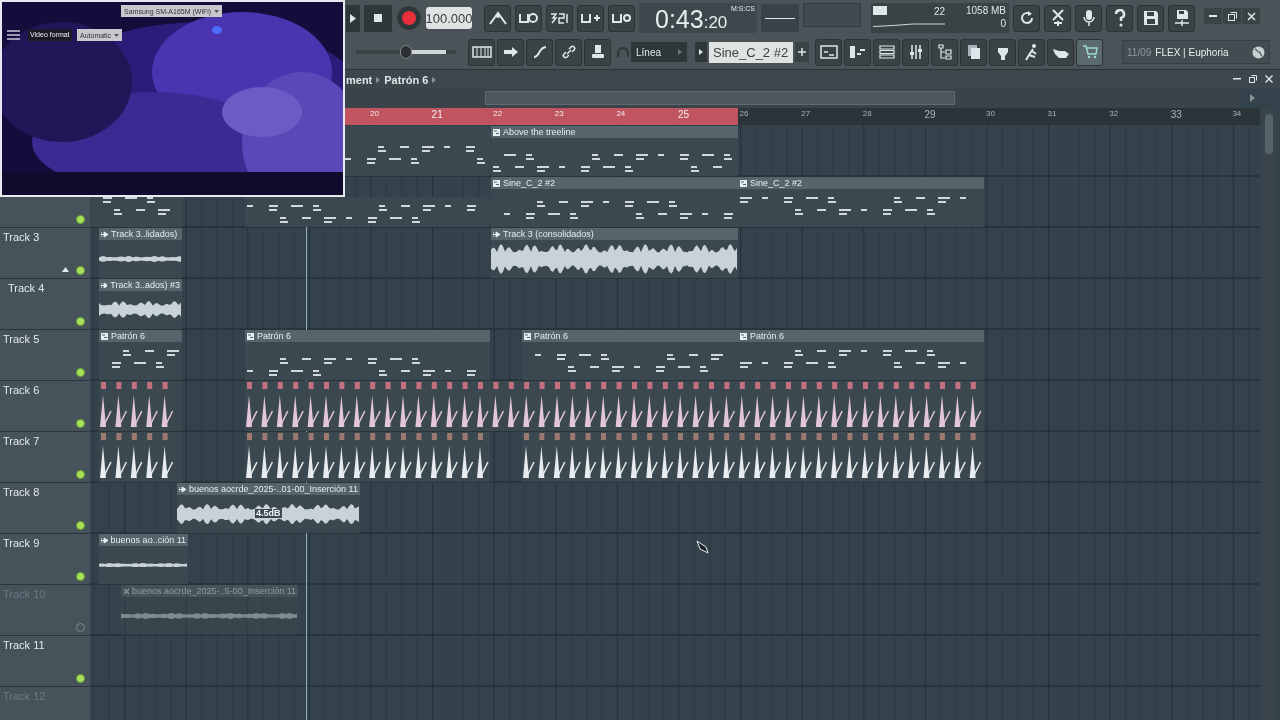 Image resolution: width=1280 pixels, height=720 pixels. Describe the element at coordinates (21, 390) in the screenshot. I see `track-name: Track 6` at that location.